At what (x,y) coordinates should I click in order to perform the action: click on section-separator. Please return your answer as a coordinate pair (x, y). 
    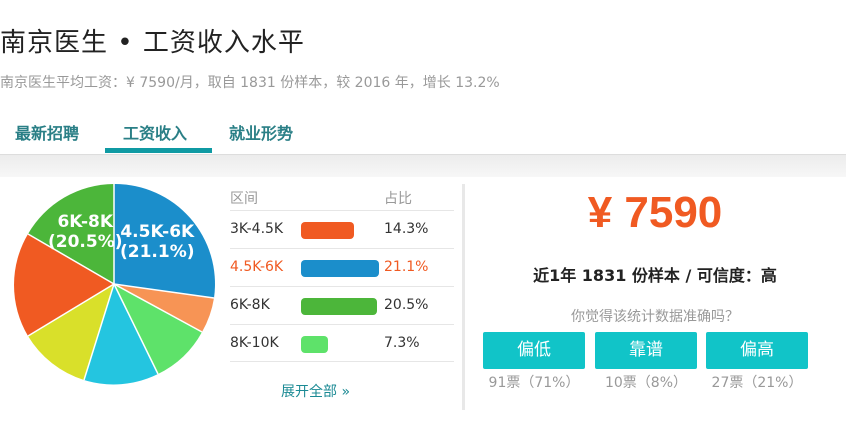
    Looking at the image, I should click on (423, 166).